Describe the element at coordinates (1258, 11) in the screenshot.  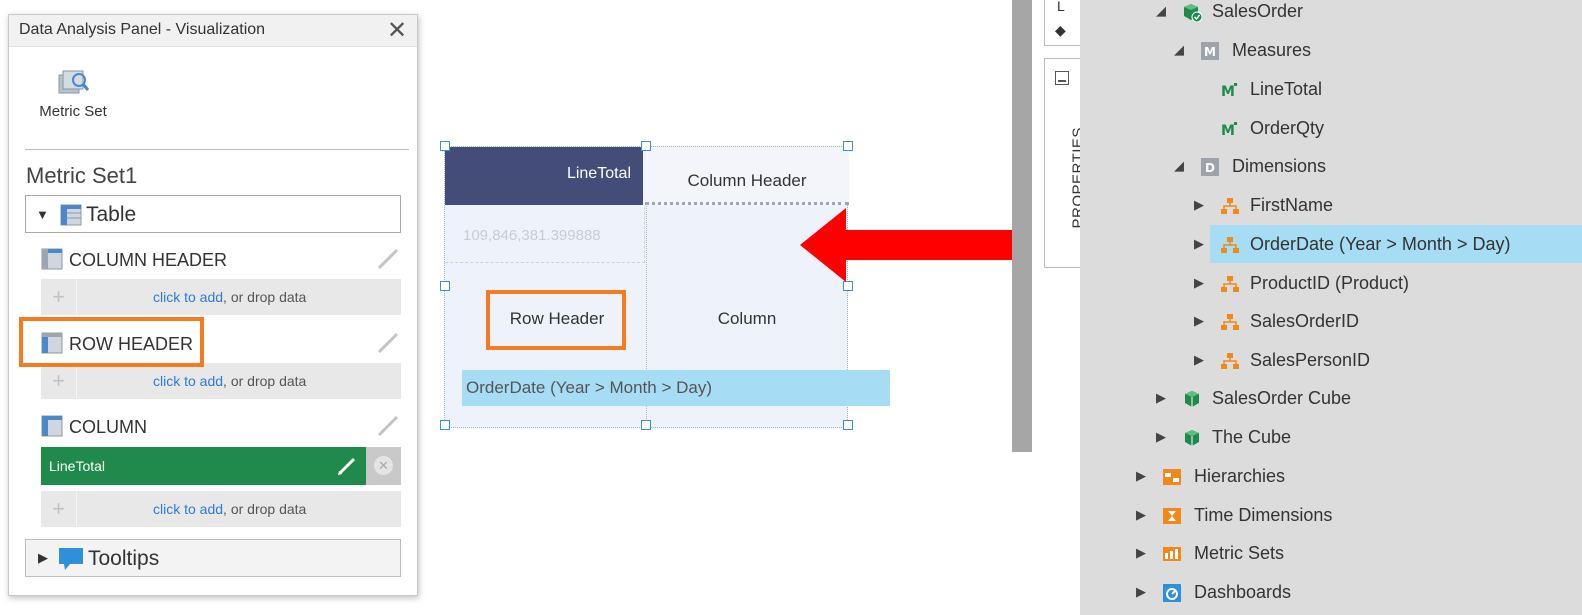
I see `tree-item-label: SalesOrder` at that location.